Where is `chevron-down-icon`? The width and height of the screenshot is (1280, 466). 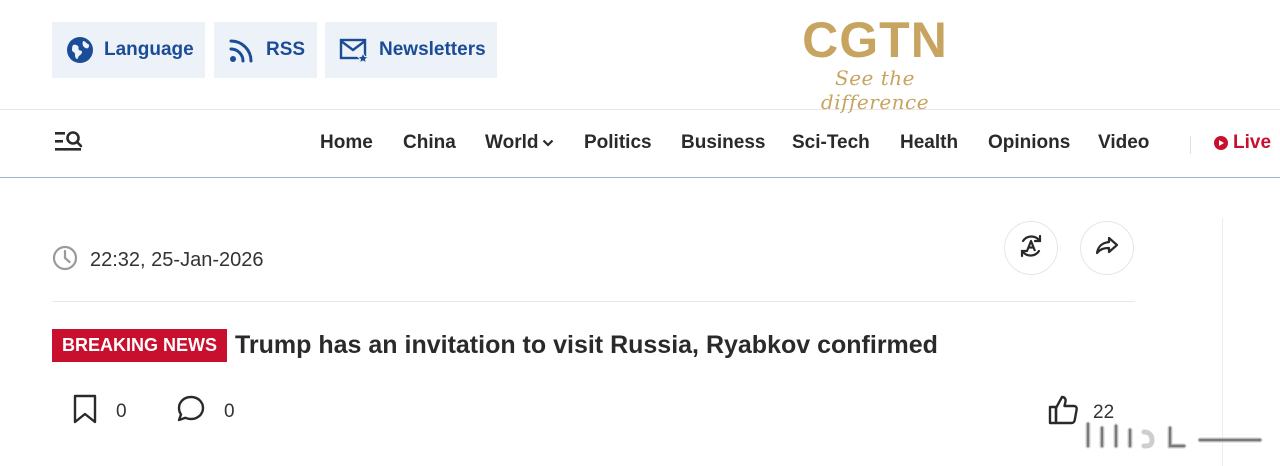
chevron-down-icon is located at coordinates (548, 143).